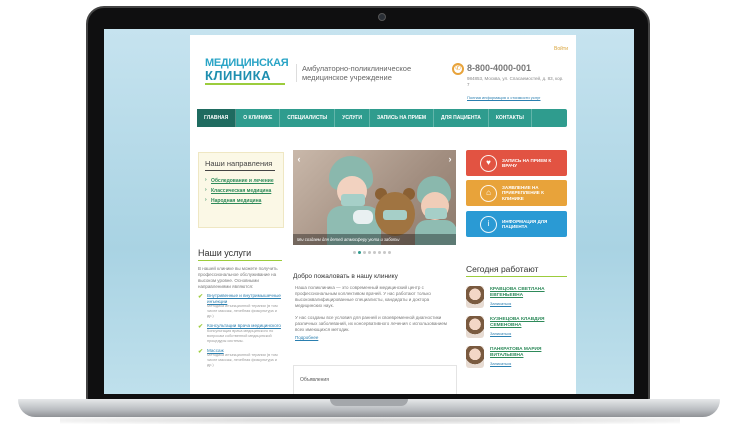 Image resolution: width=737 pixels, height=430 pixels. What do you see at coordinates (352, 118) in the screenshot?
I see `nav-item-services: УСЛУГИ` at bounding box center [352, 118].